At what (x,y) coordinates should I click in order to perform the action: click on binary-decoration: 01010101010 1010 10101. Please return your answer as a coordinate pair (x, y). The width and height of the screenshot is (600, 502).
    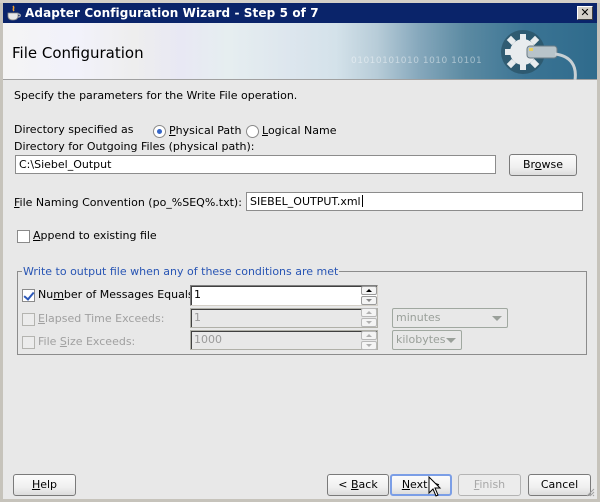
    Looking at the image, I should click on (417, 61).